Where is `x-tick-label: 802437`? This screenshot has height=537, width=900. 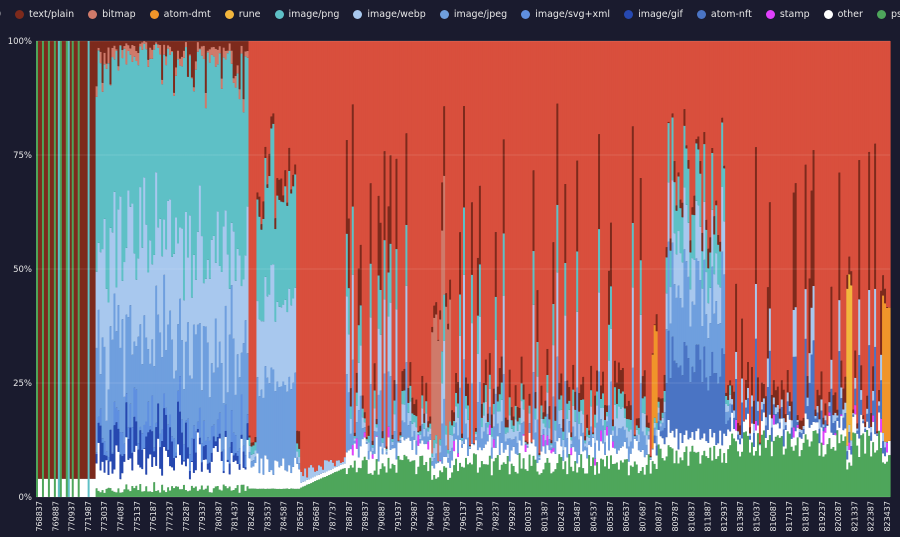
x-tick-label: 802437 is located at coordinates (561, 516).